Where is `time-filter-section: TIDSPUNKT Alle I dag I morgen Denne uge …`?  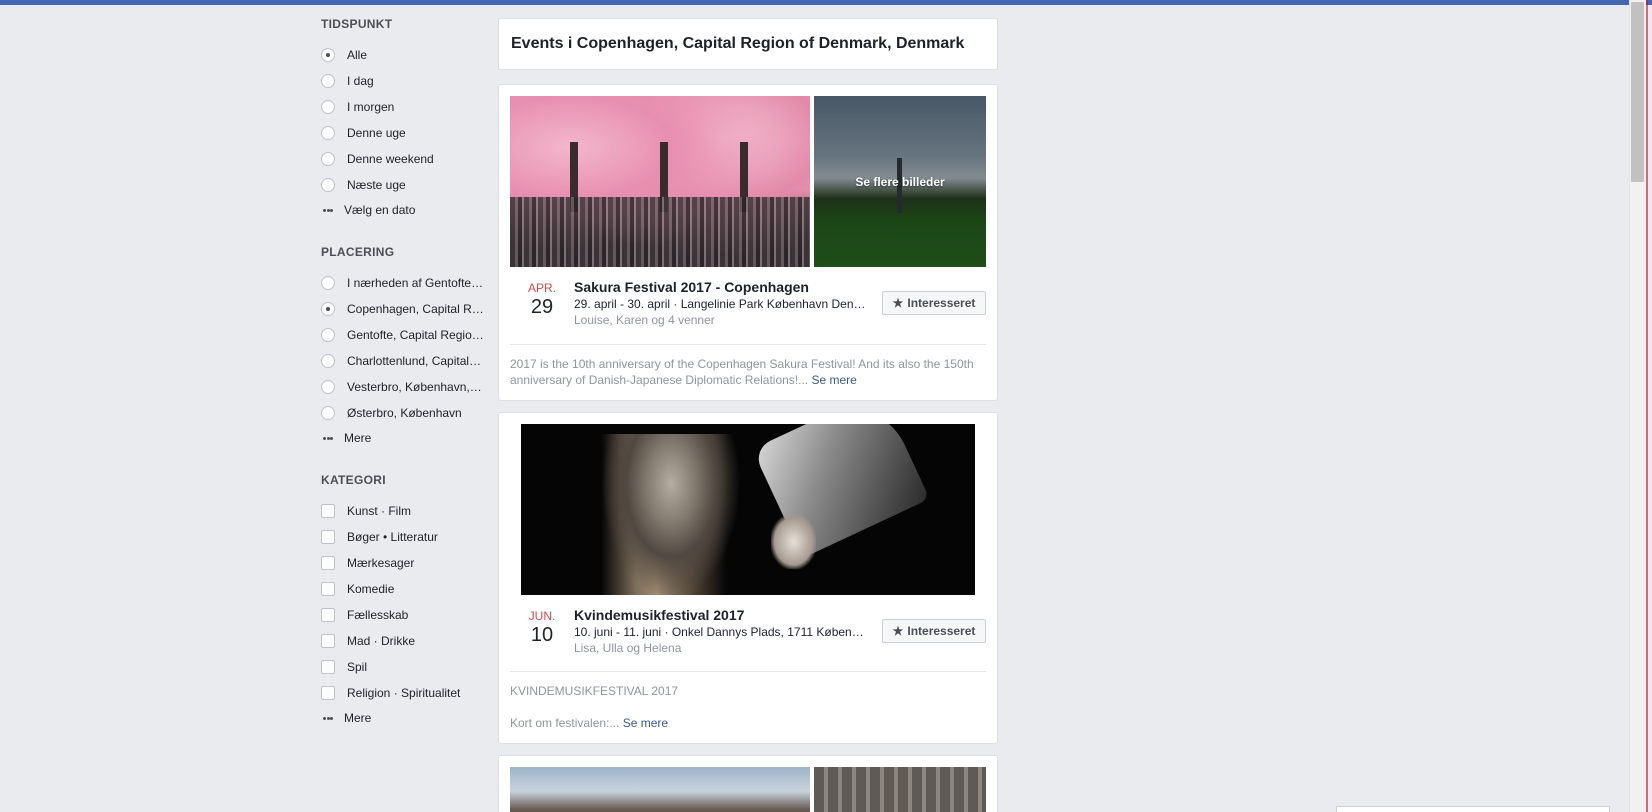 time-filter-section: TIDSPUNKT Alle I dag I morgen Denne uge … is located at coordinates (406, 118).